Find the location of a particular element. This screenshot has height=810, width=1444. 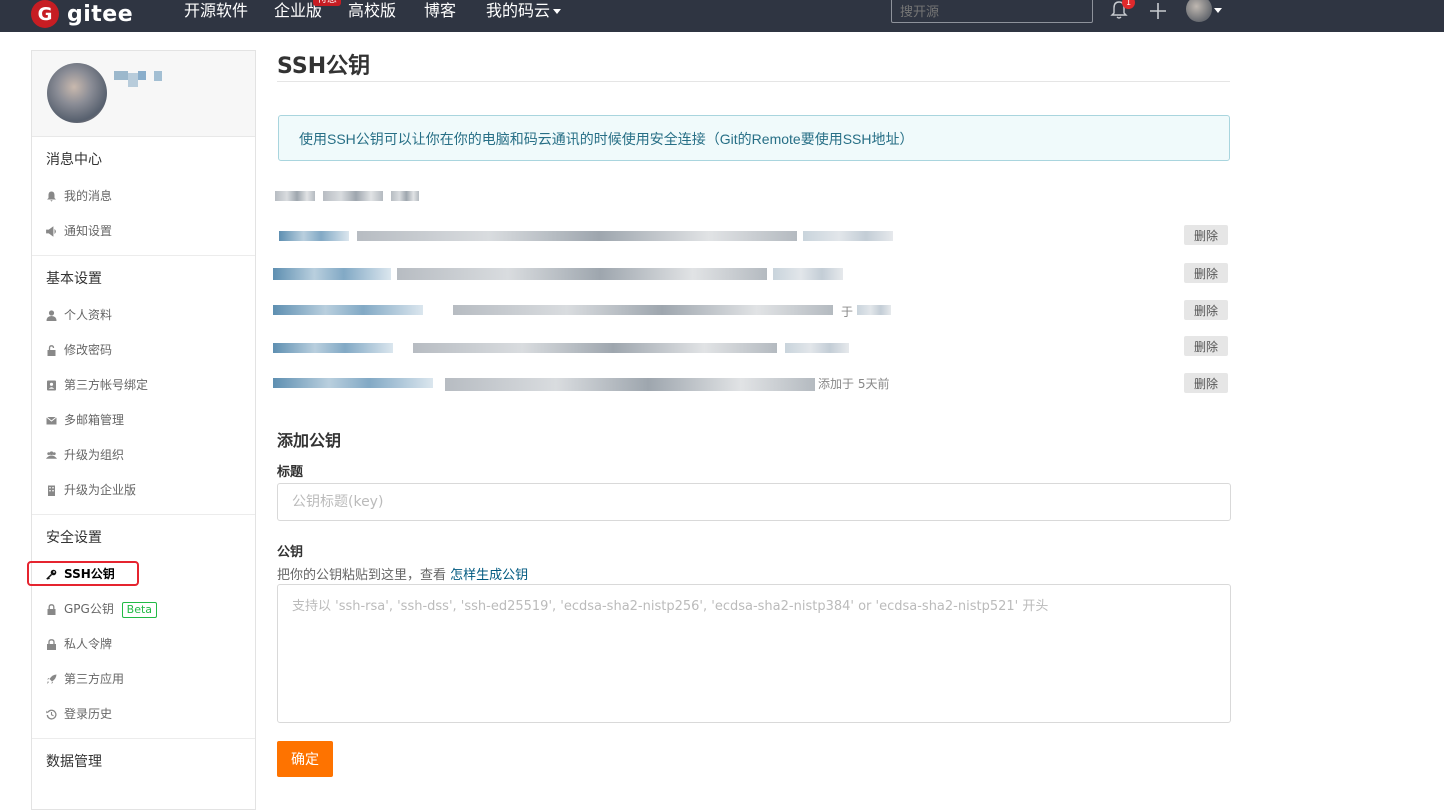

section-message-center: 消息中心 我的消息 通知设置 is located at coordinates (143, 196).